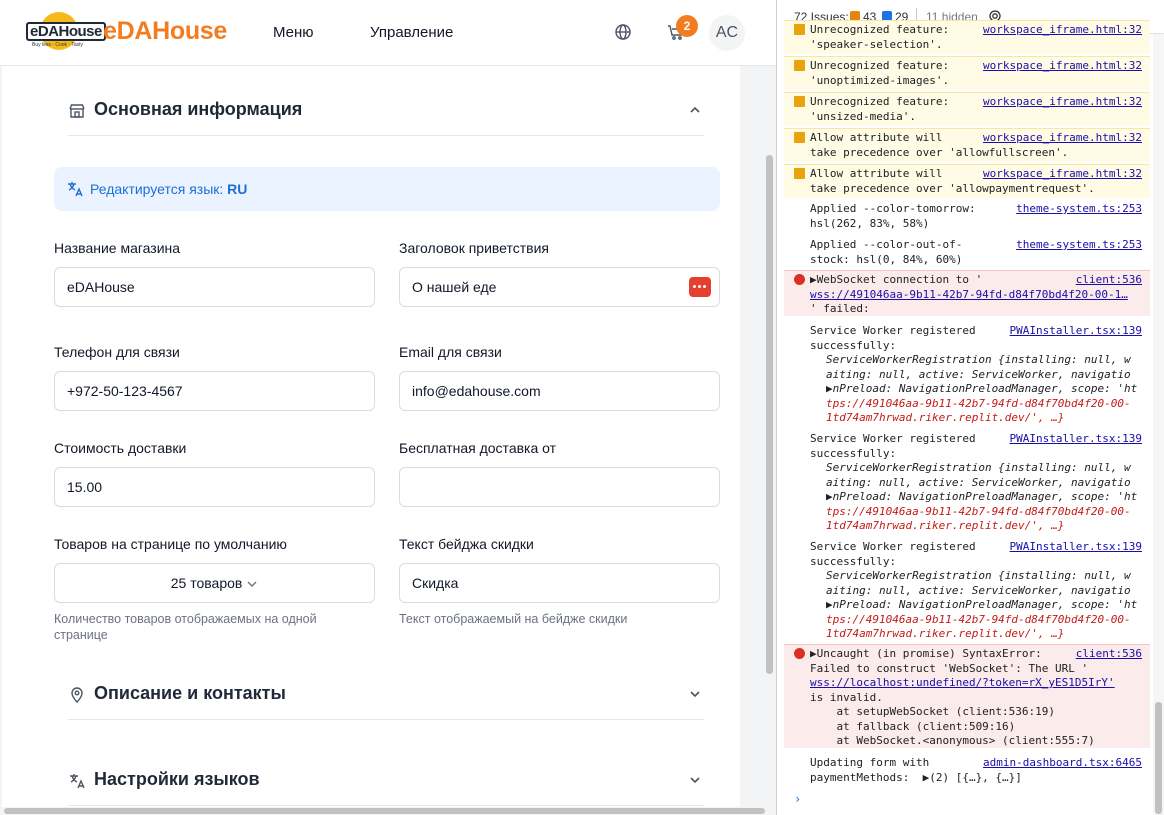 This screenshot has height=815, width=1164. I want to click on free-delivery-input, so click(559, 487).